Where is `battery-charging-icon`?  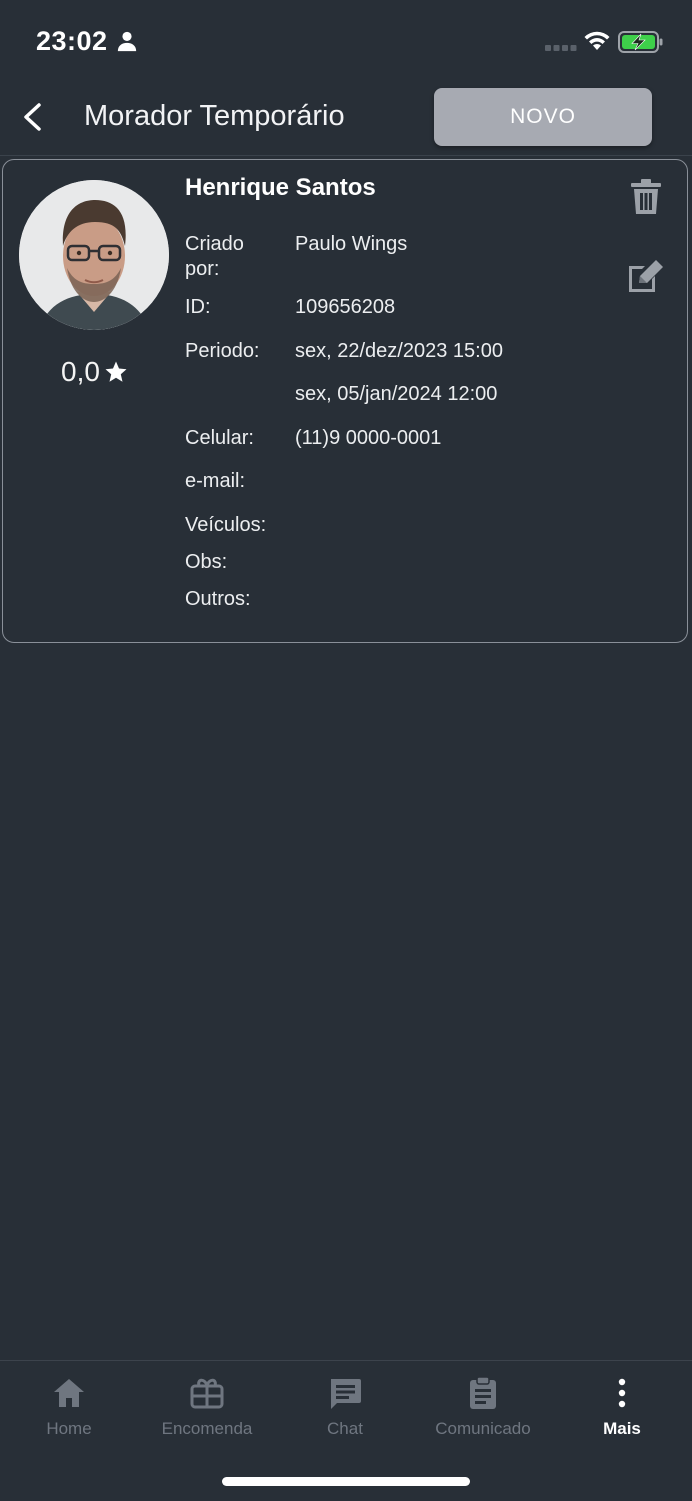 battery-charging-icon is located at coordinates (640, 42).